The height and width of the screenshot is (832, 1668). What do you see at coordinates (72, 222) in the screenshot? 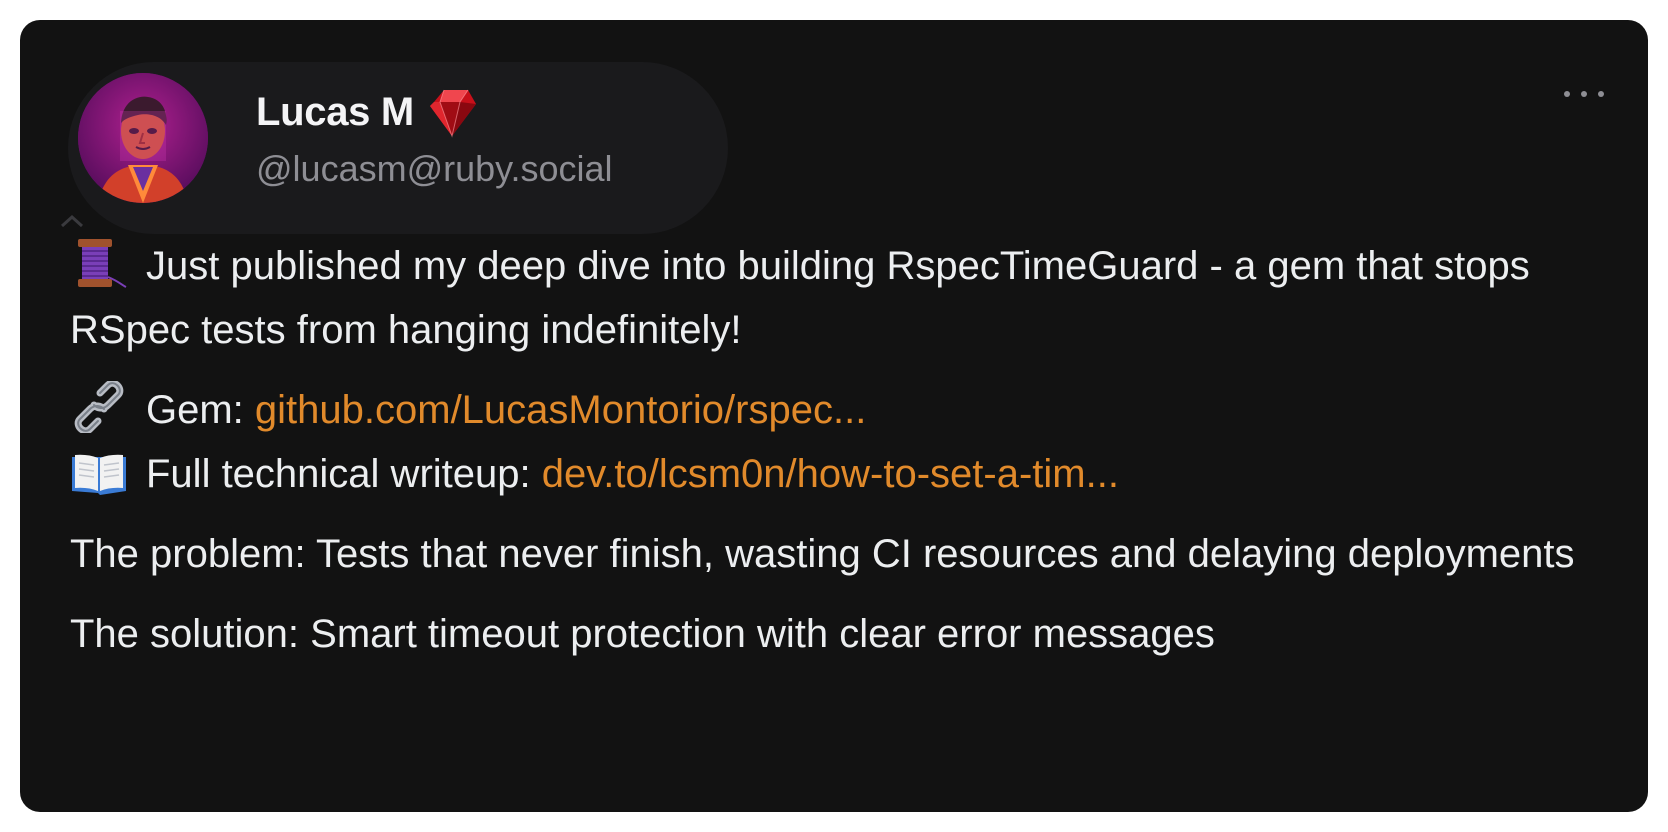
I see `collapse-caret-icon` at bounding box center [72, 222].